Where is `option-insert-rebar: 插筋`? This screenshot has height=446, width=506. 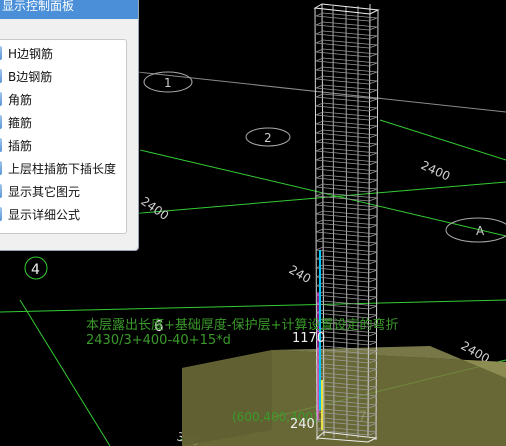
option-insert-rebar: 插筋 is located at coordinates (62, 145).